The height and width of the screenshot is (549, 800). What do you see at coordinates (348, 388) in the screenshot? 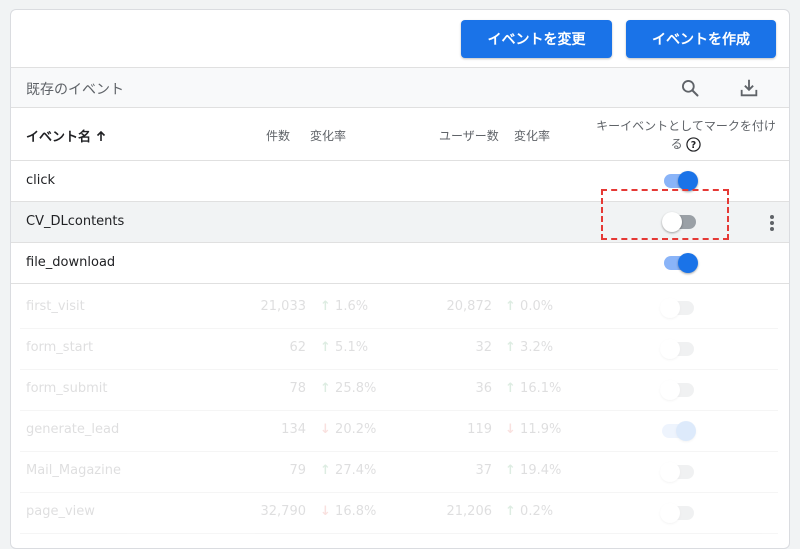
I see `count-change: ↑ 25.8%` at bounding box center [348, 388].